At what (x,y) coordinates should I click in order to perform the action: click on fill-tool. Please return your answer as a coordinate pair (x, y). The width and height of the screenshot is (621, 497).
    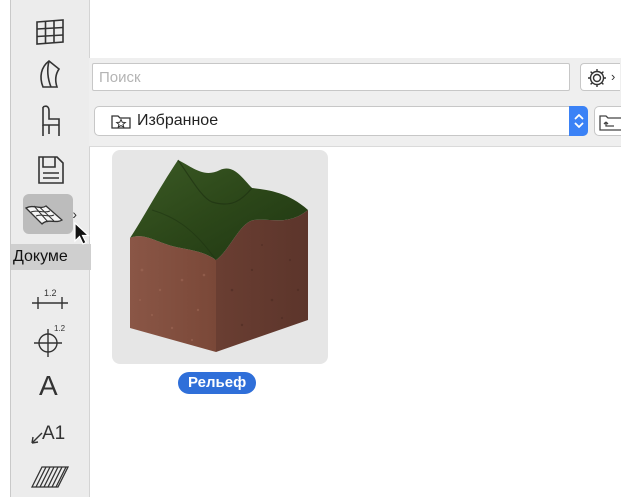
    Looking at the image, I should click on (50, 476).